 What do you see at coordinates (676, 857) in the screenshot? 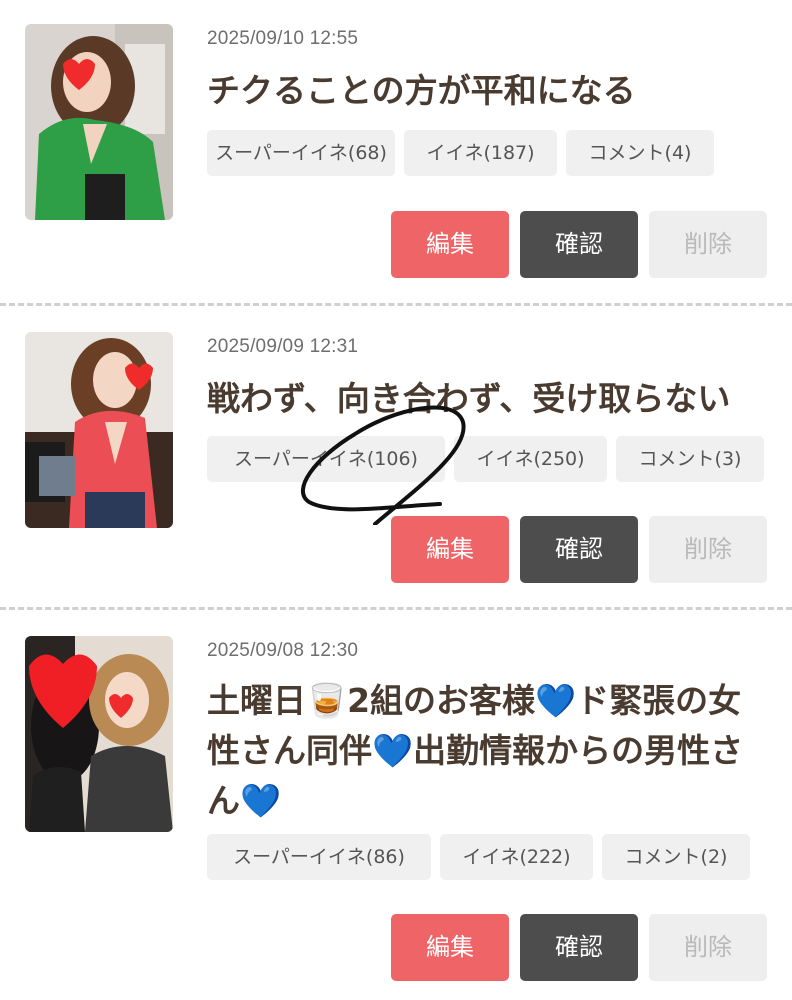
I see `comment-count: コメント(2)` at bounding box center [676, 857].